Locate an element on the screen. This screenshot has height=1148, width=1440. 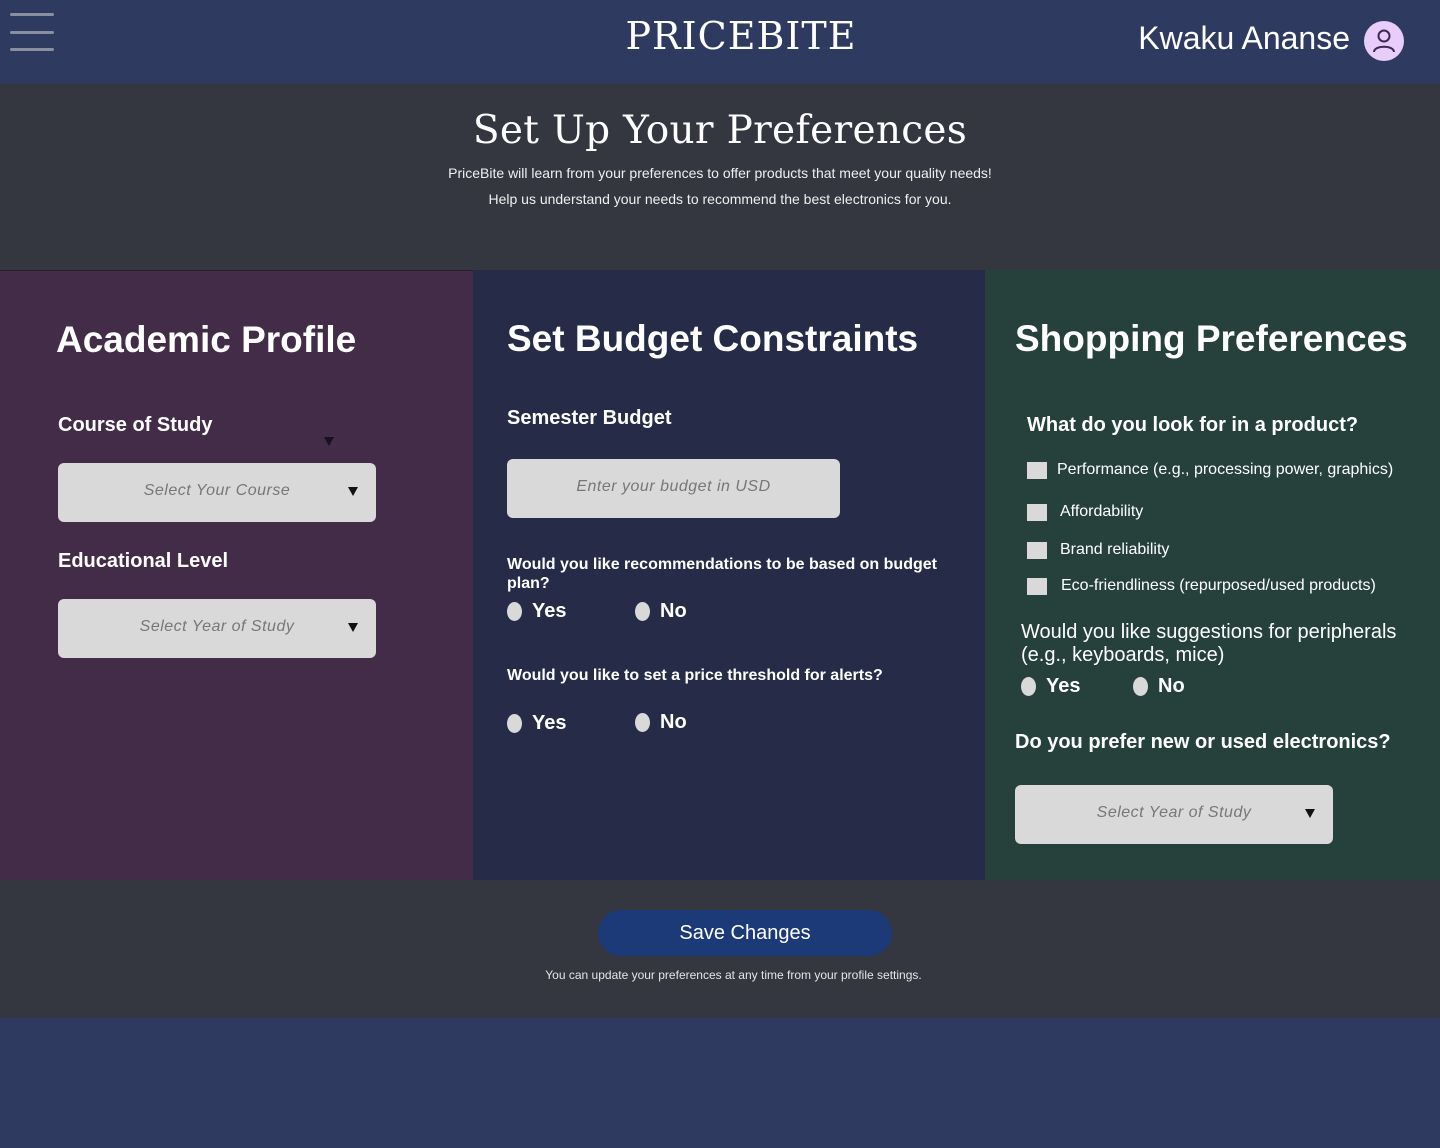
budget-input: Enter your budget in USD is located at coordinates (673, 488).